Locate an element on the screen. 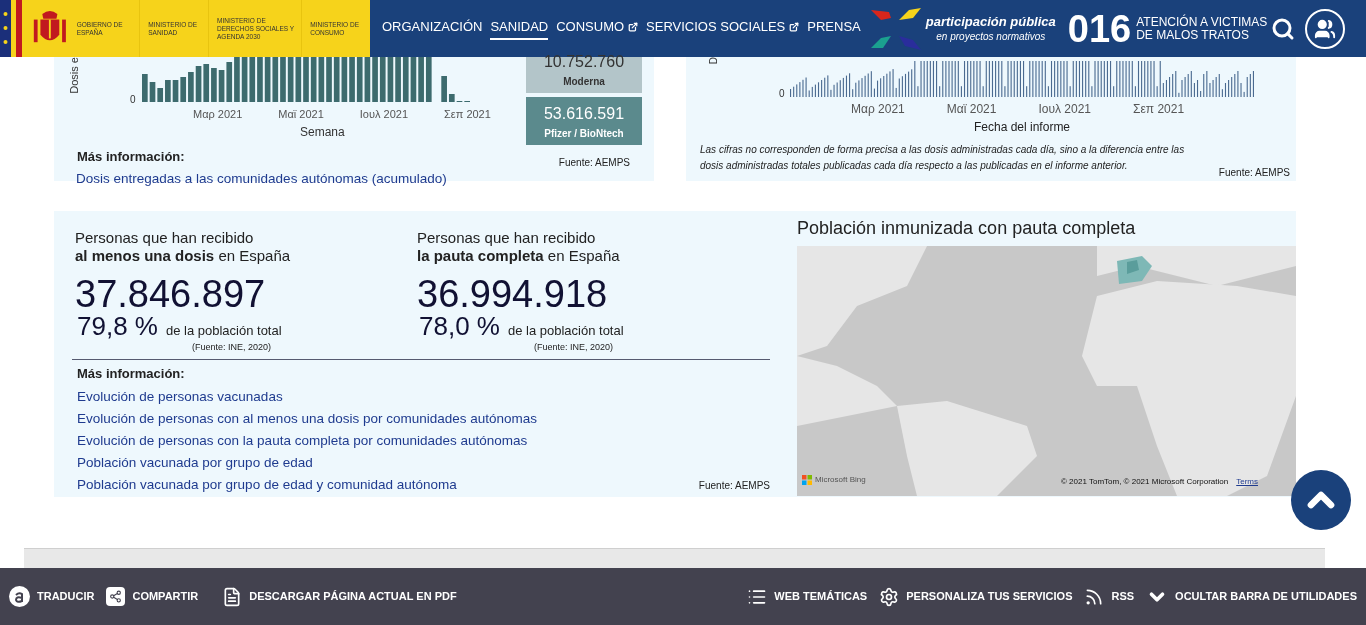 The width and height of the screenshot is (1366, 625). map-copyright: © 2021 TomTom, © 2021 Microsoft Corporation is located at coordinates (1144, 482).